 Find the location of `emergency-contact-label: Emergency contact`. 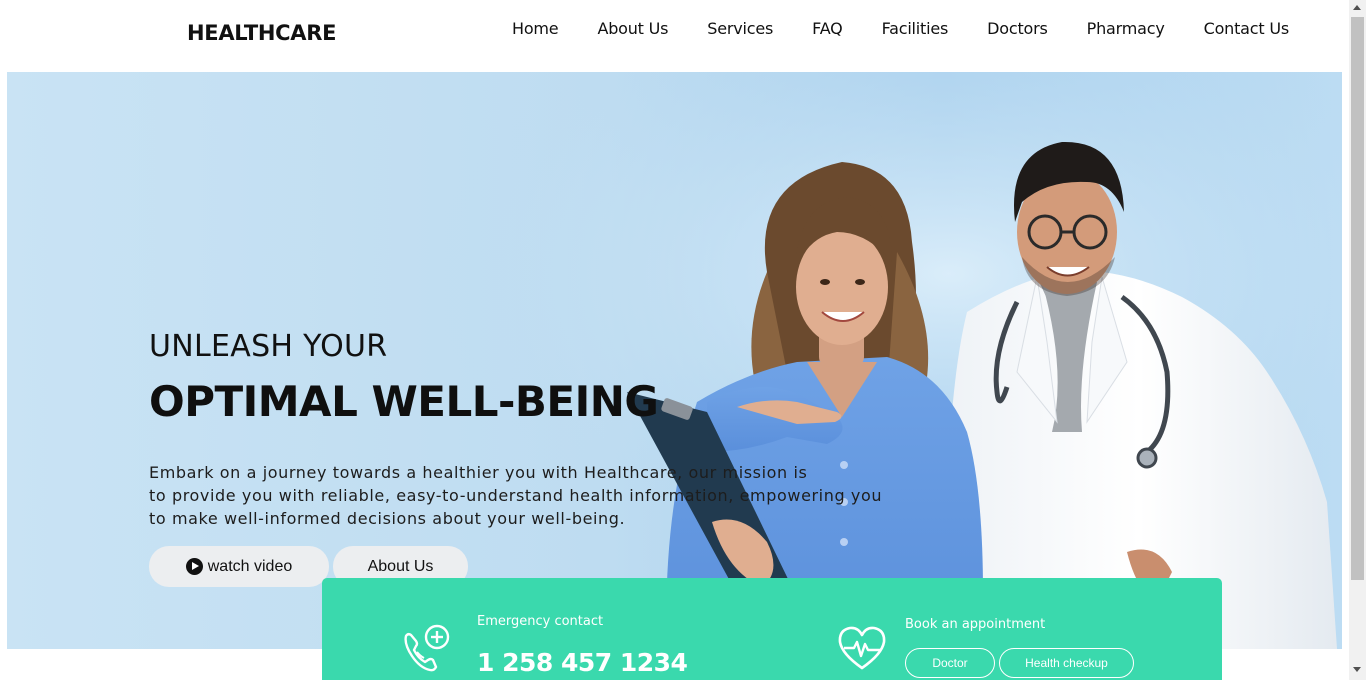

emergency-contact-label: Emergency contact is located at coordinates (540, 621).